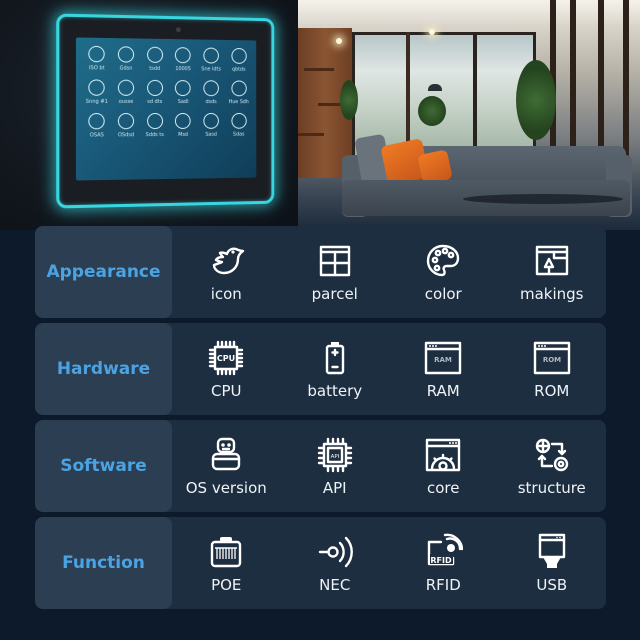 The width and height of the screenshot is (640, 640). What do you see at coordinates (226, 391) in the screenshot?
I see `feature-label: CPU` at bounding box center [226, 391].